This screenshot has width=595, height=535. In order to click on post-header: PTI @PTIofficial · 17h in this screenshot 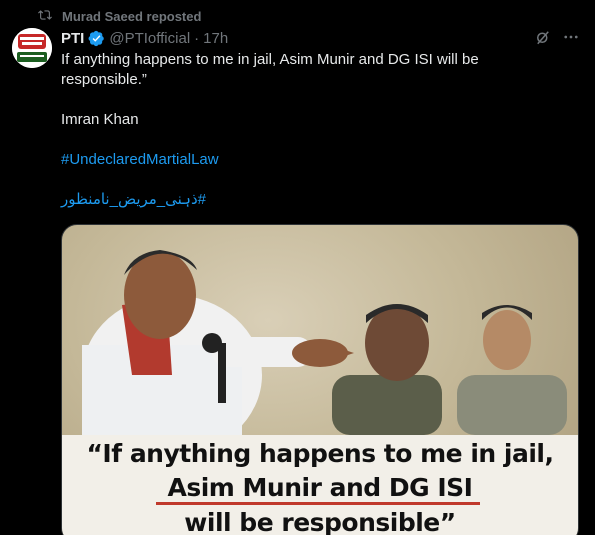, I will do `click(144, 38)`.